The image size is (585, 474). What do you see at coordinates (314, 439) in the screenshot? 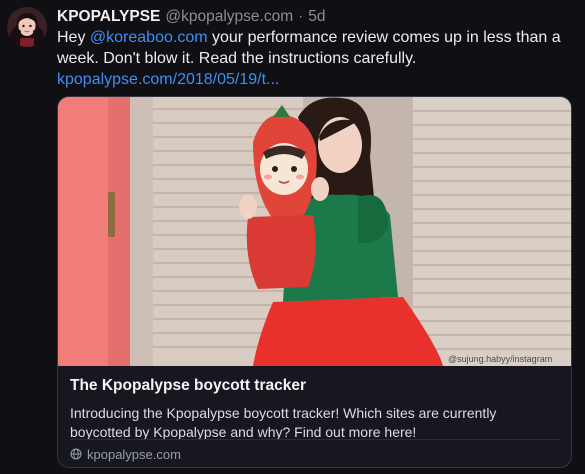
I see `card-divider` at bounding box center [314, 439].